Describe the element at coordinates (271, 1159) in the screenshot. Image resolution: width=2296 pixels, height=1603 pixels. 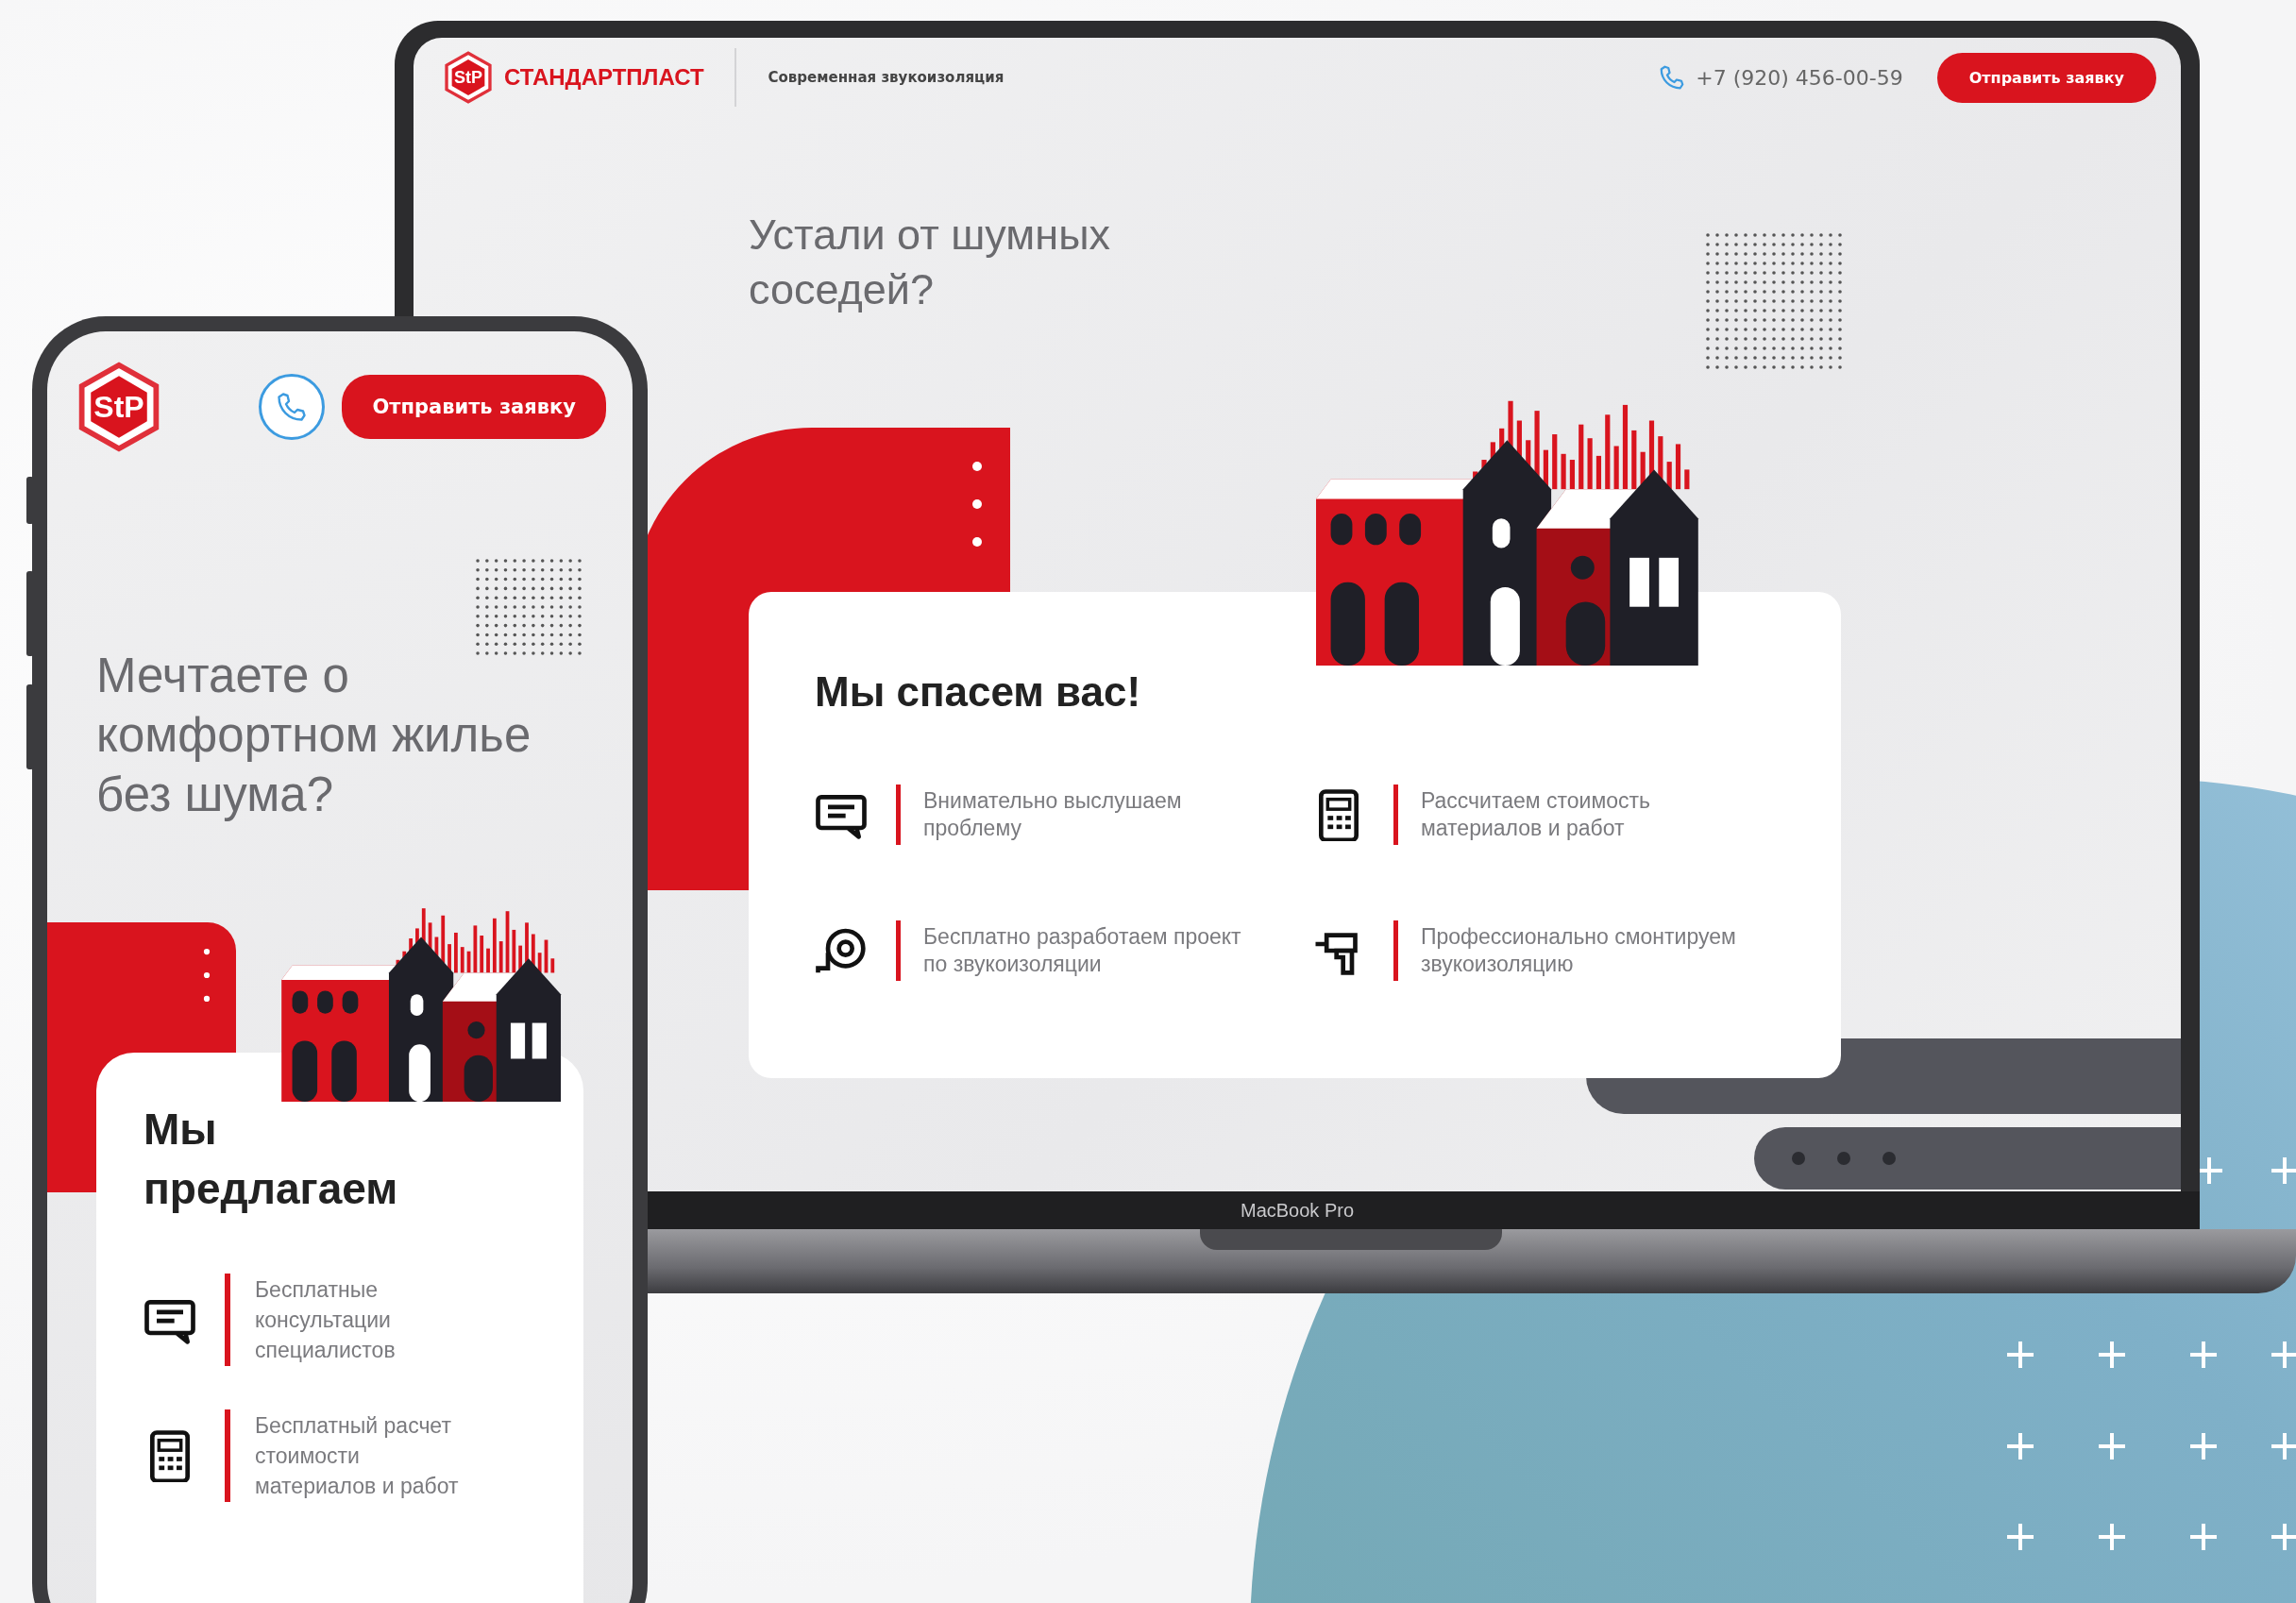
I see `card-title: Мы предлагаем` at that location.